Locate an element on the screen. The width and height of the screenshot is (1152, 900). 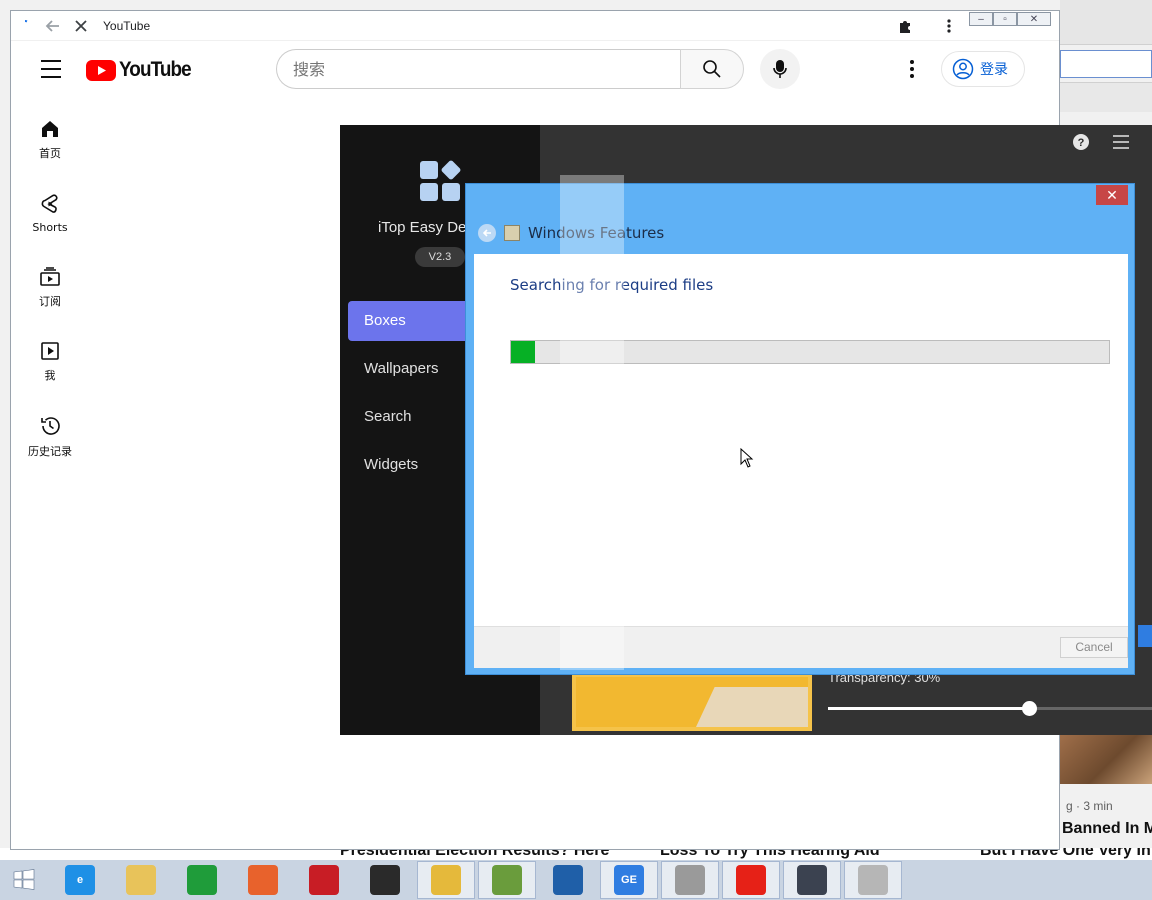
taskbar-firefox is located at coordinates (263, 880).